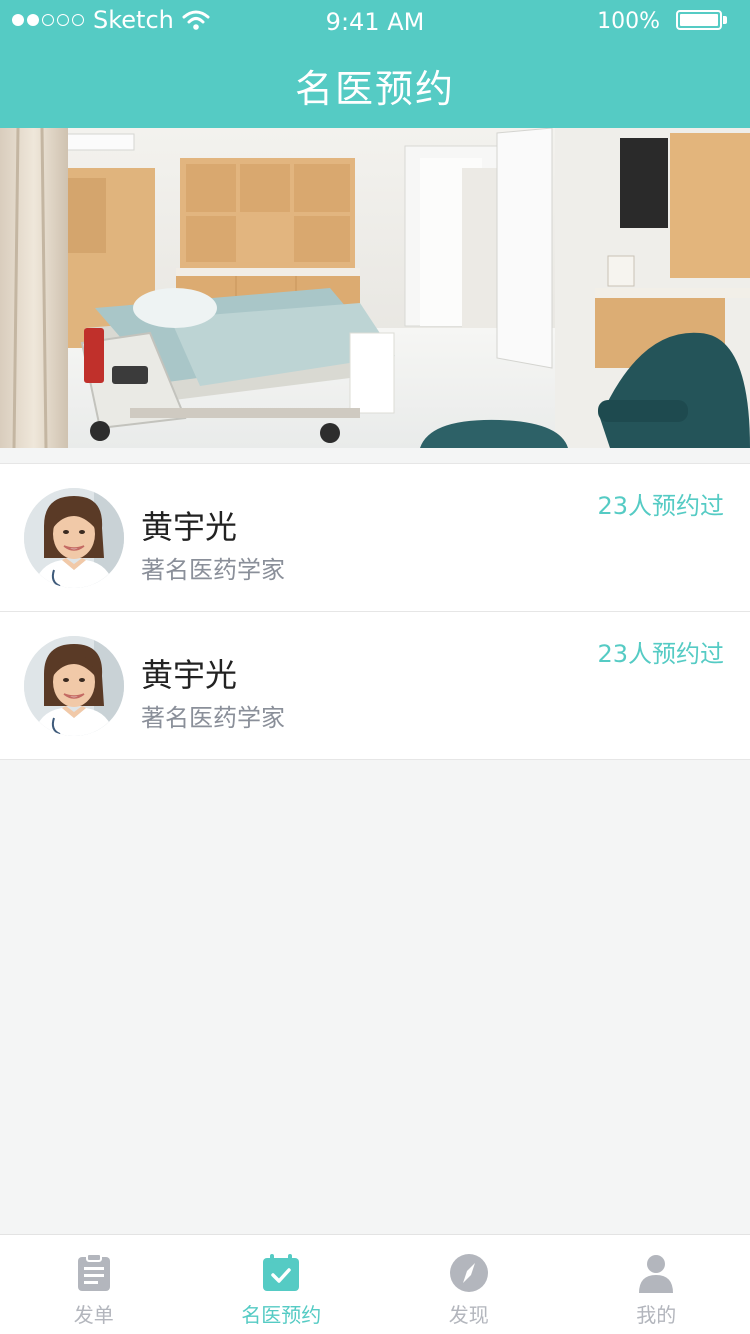 The height and width of the screenshot is (1334, 750). I want to click on battery-percentage: 100%, so click(628, 21).